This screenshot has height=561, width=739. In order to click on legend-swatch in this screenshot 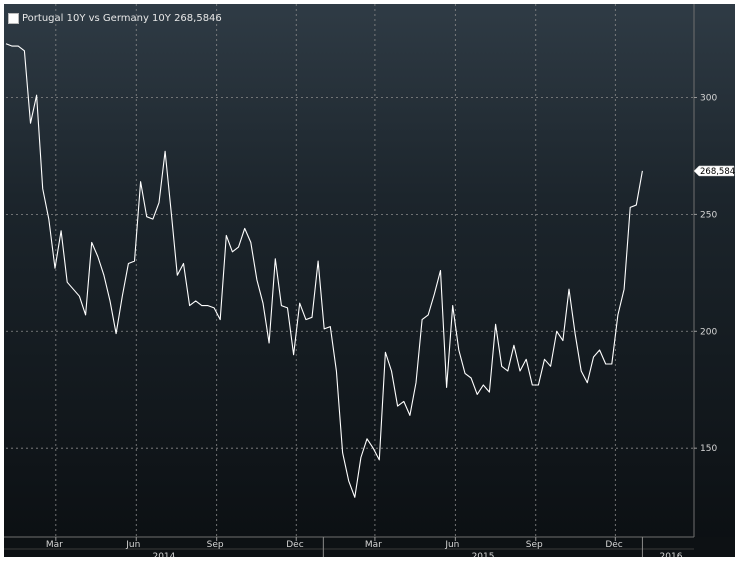, I will do `click(13, 18)`.